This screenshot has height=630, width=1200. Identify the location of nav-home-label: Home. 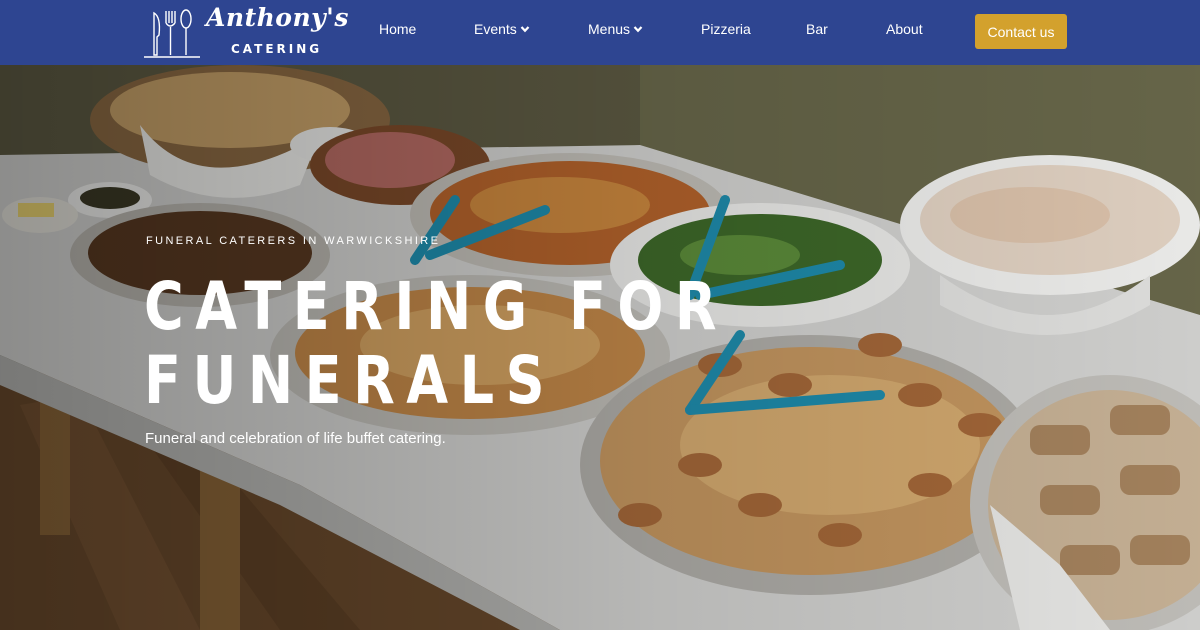
(398, 29).